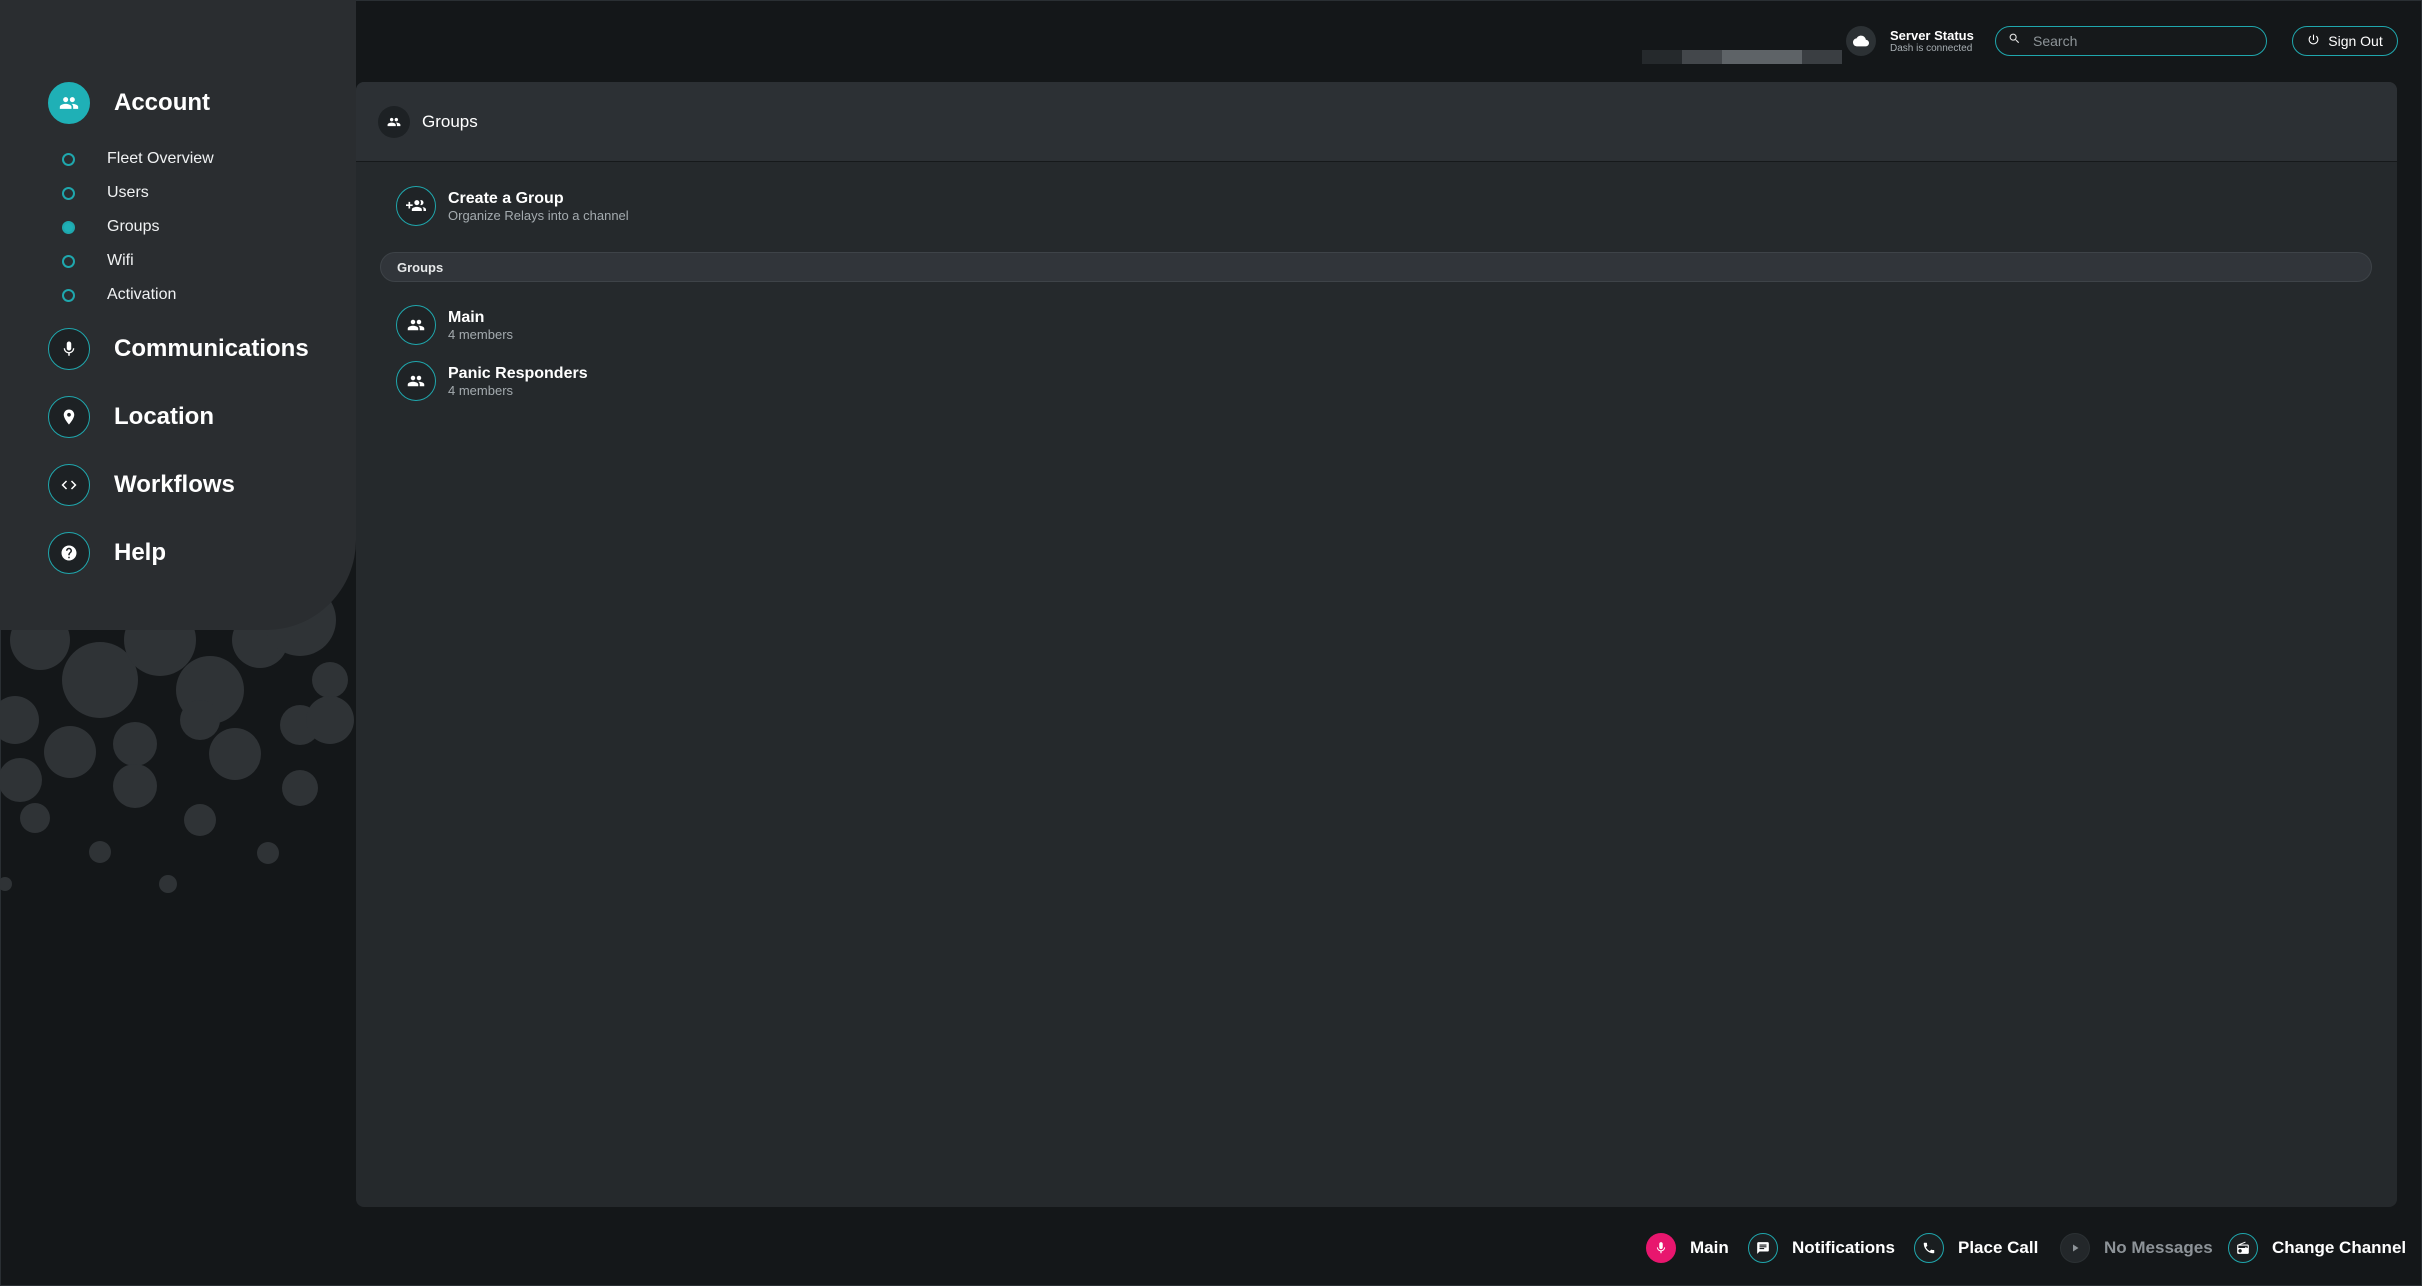  I want to click on play-icon, so click(2075, 1248).